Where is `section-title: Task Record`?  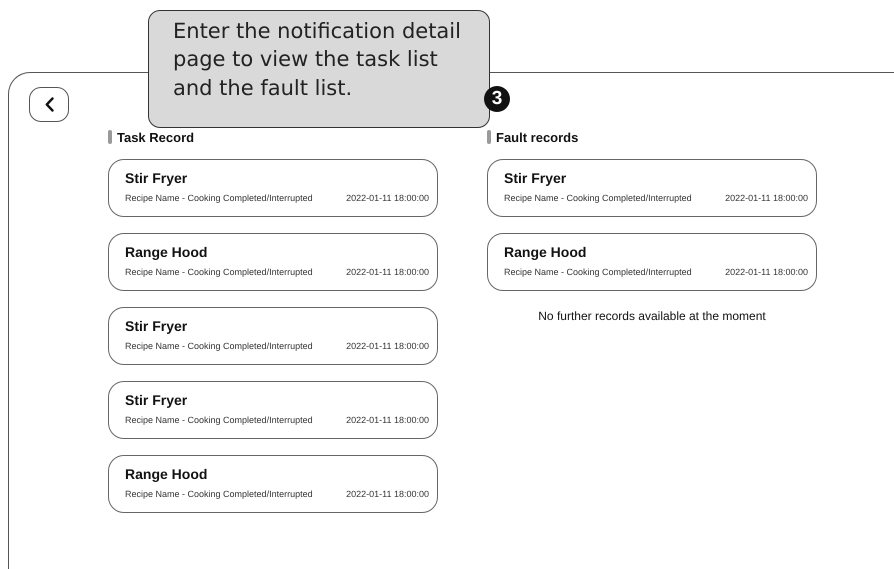
section-title: Task Record is located at coordinates (155, 137).